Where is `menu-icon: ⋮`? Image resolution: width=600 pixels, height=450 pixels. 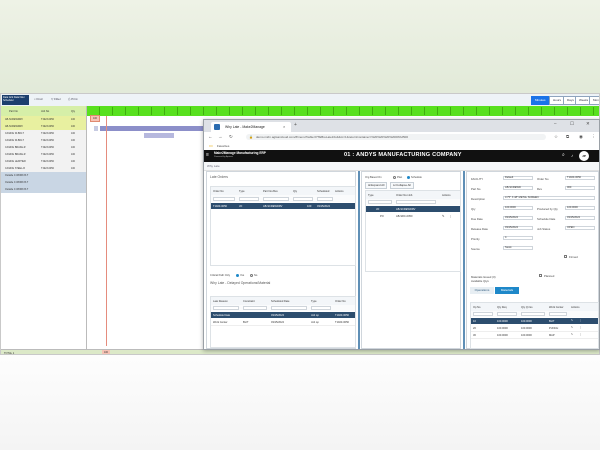
menu-icon: ⋮ is located at coordinates (593, 137).